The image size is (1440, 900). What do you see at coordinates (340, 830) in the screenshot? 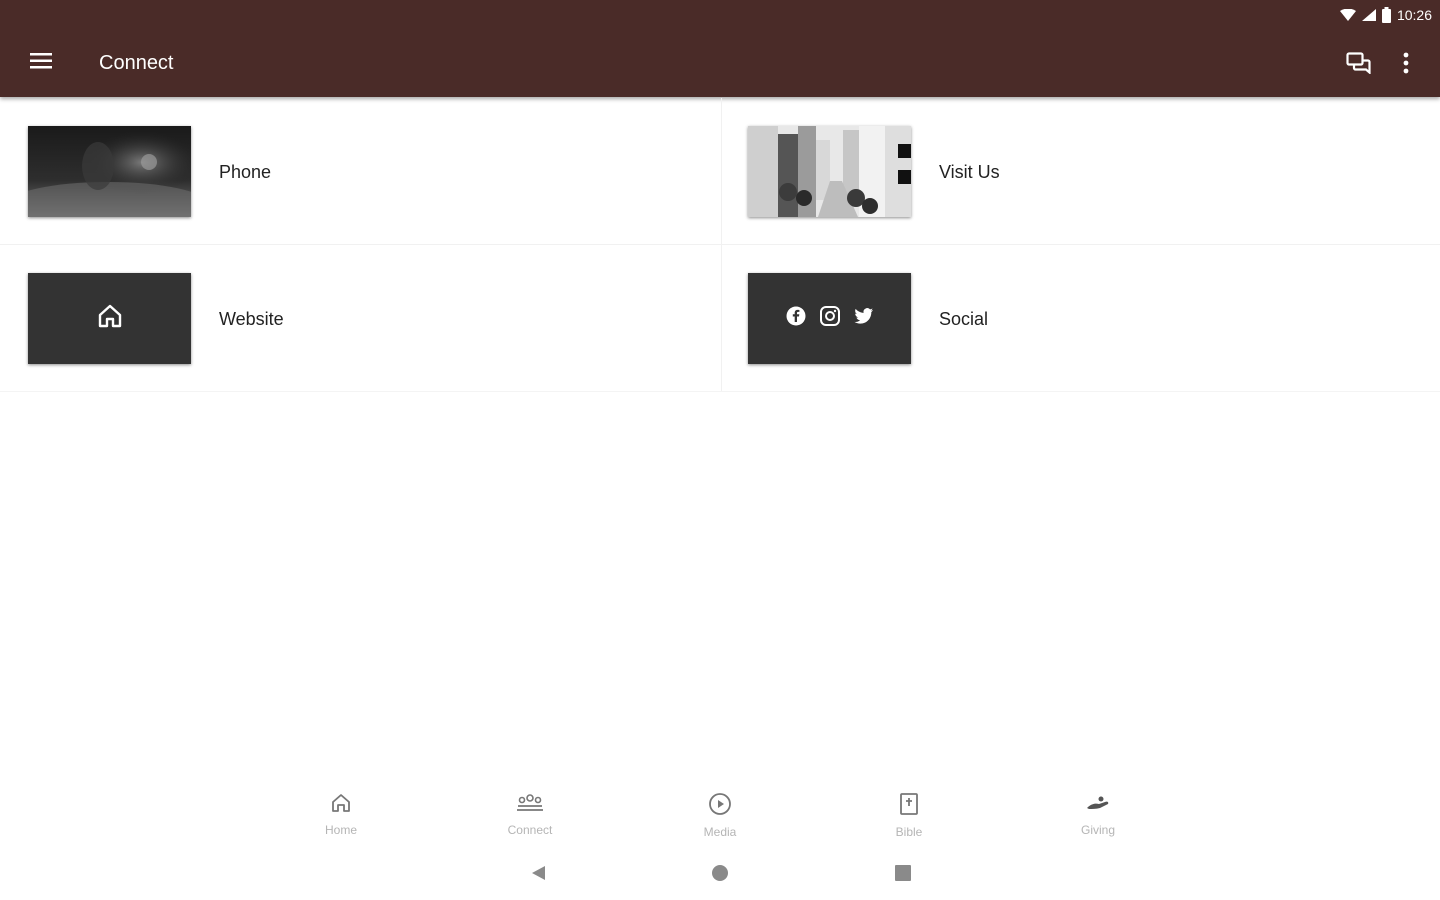
I see `nav-label: Home` at bounding box center [340, 830].